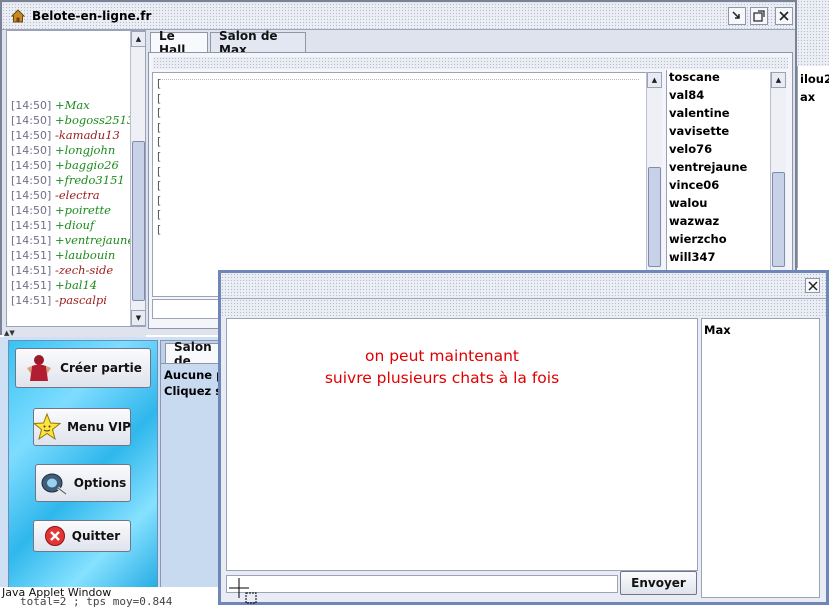 The width and height of the screenshot is (829, 608). I want to click on tab-salon: Salon de, so click(195, 354).